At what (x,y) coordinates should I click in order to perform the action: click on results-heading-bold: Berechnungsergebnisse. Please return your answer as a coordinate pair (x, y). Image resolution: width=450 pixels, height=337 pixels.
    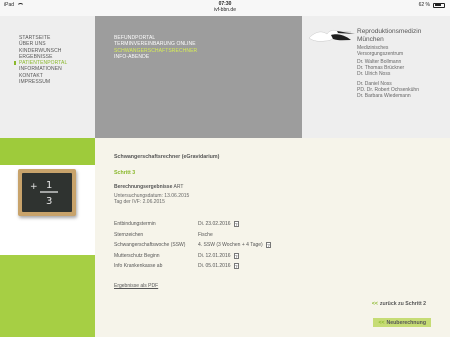
    Looking at the image, I should click on (143, 187).